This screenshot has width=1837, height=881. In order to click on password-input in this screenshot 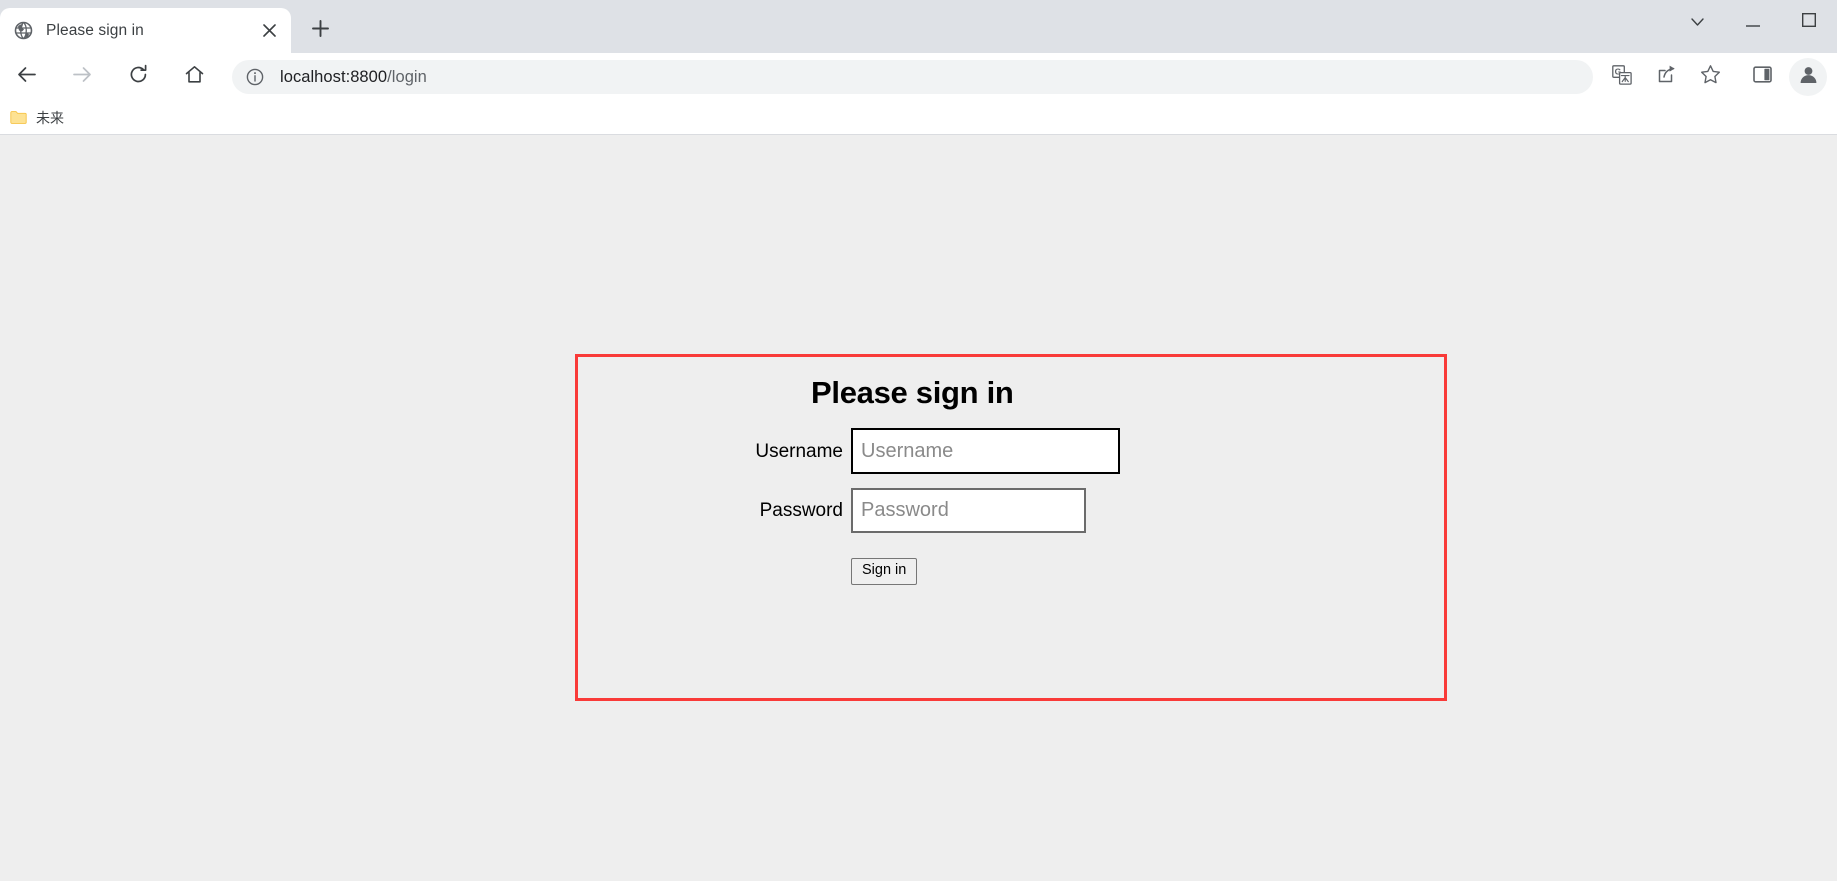, I will do `click(968, 511)`.